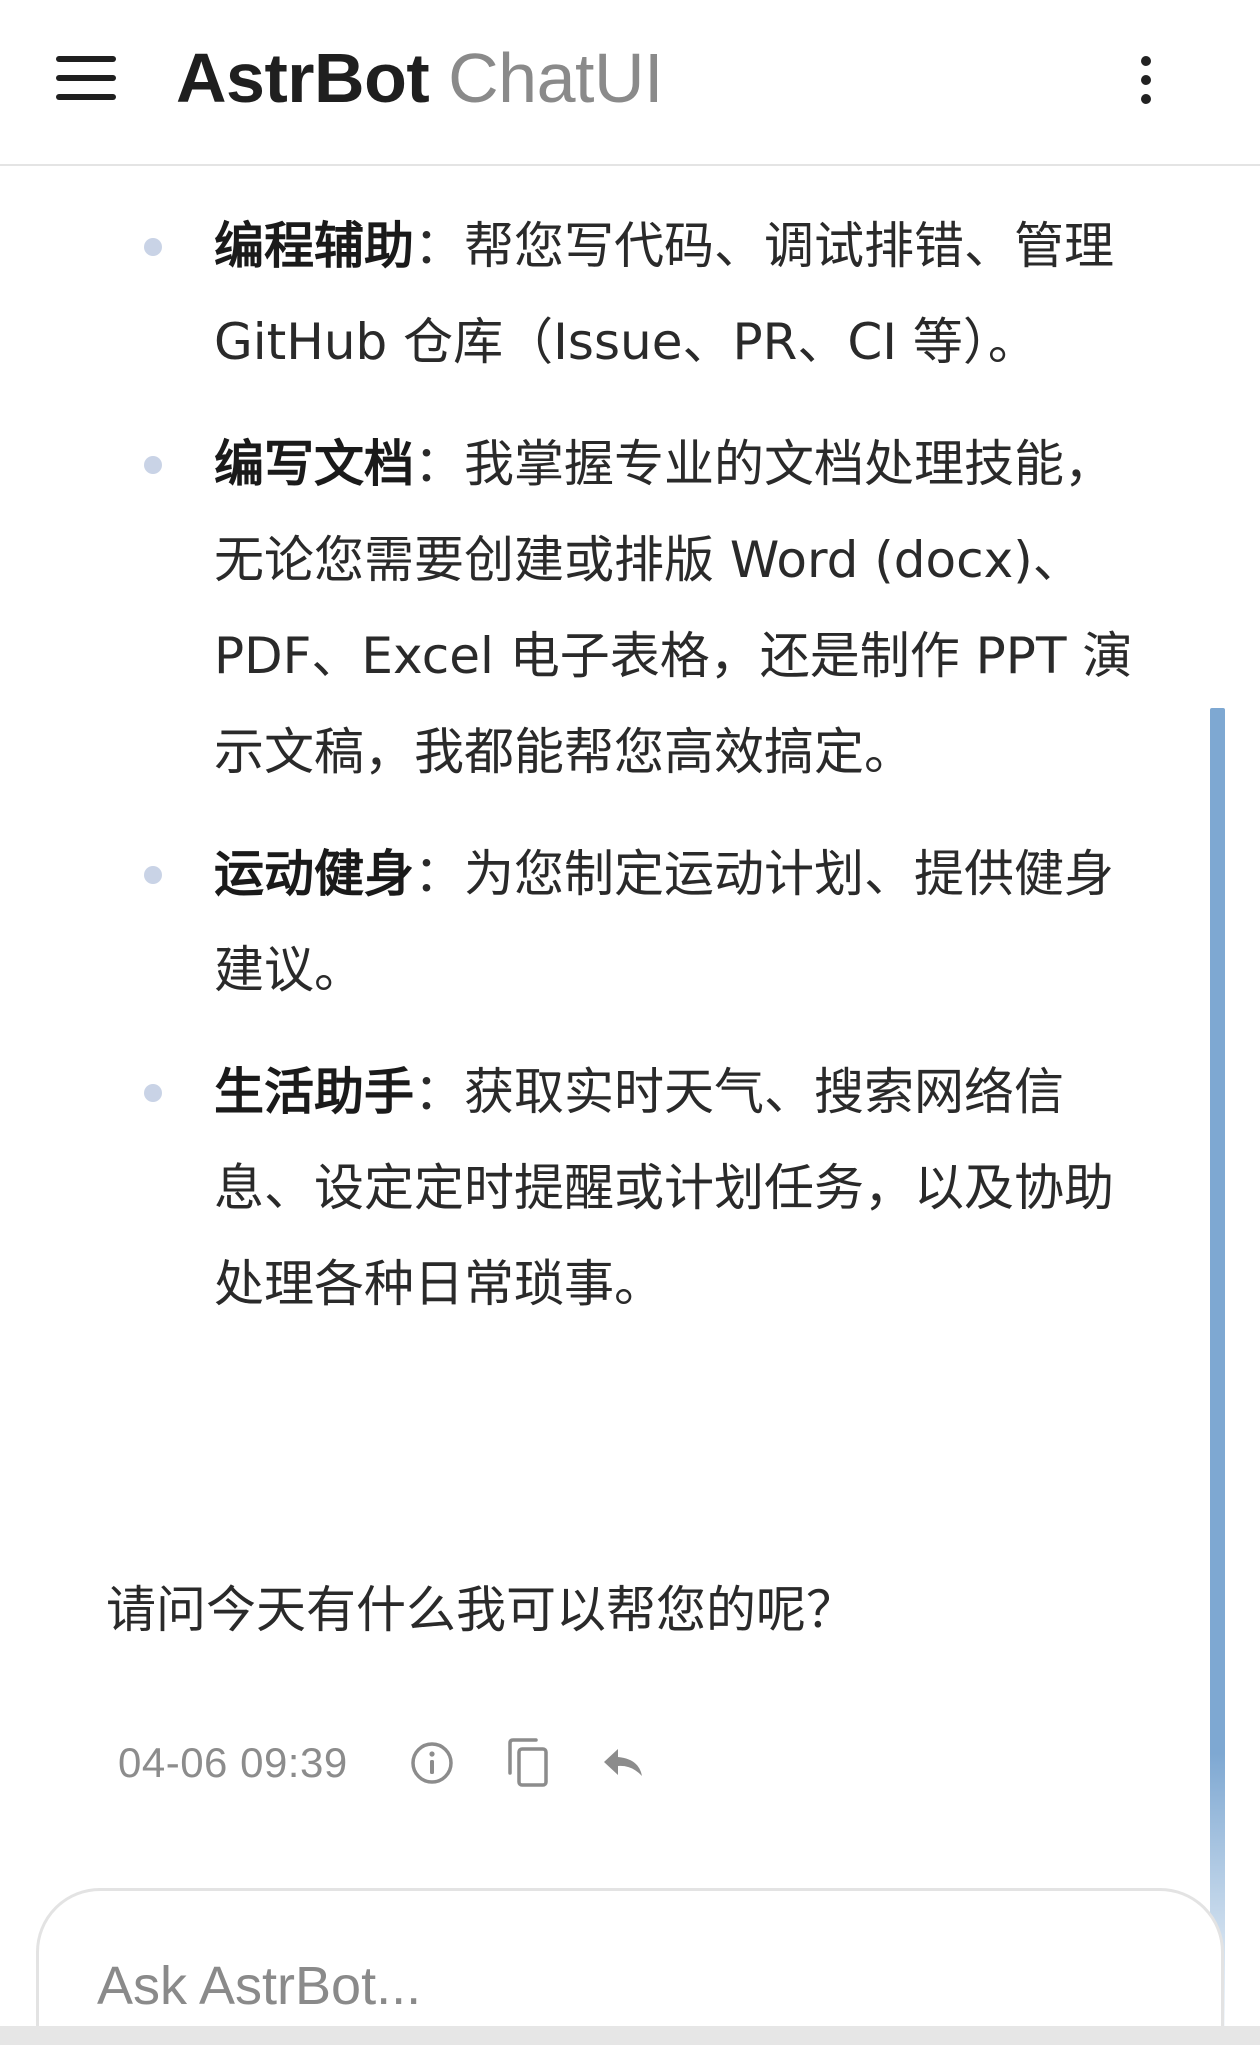  What do you see at coordinates (314, 246) in the screenshot?
I see `skill-name: 编程辅助` at bounding box center [314, 246].